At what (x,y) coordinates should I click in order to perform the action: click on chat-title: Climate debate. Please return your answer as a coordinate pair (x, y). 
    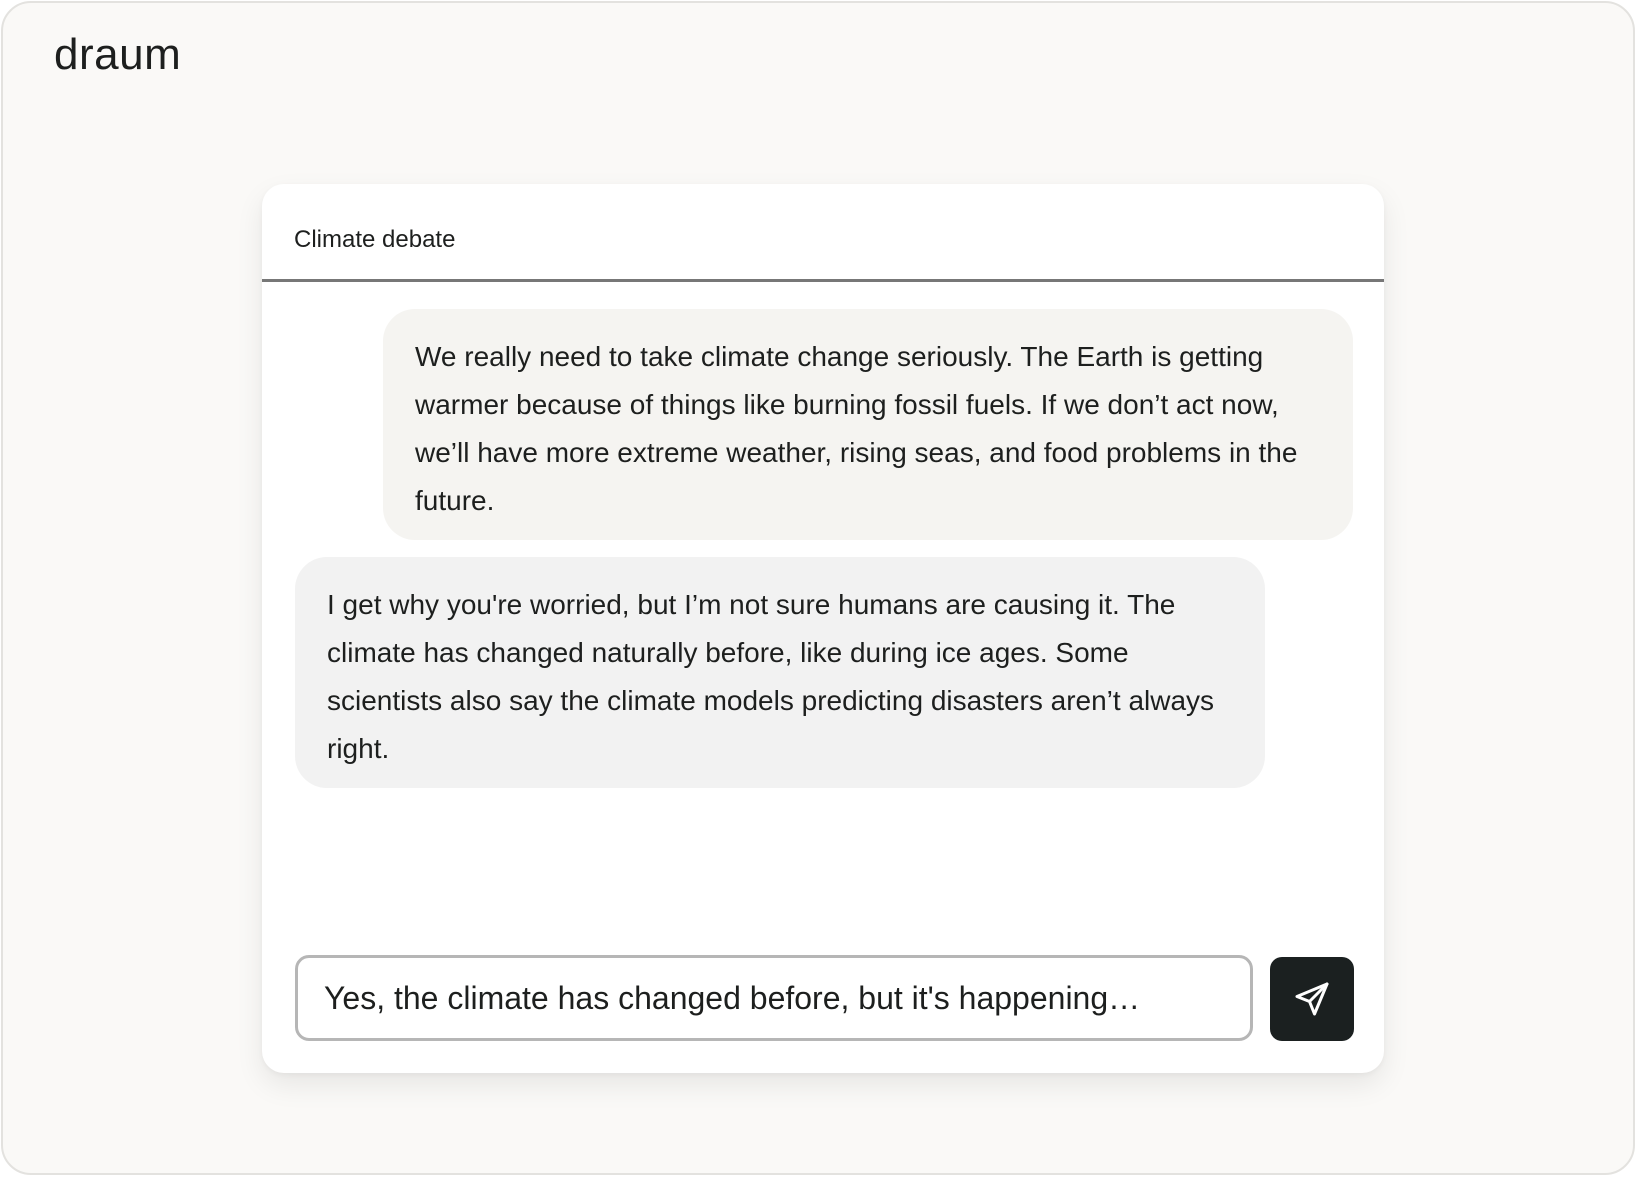
    Looking at the image, I should click on (375, 239).